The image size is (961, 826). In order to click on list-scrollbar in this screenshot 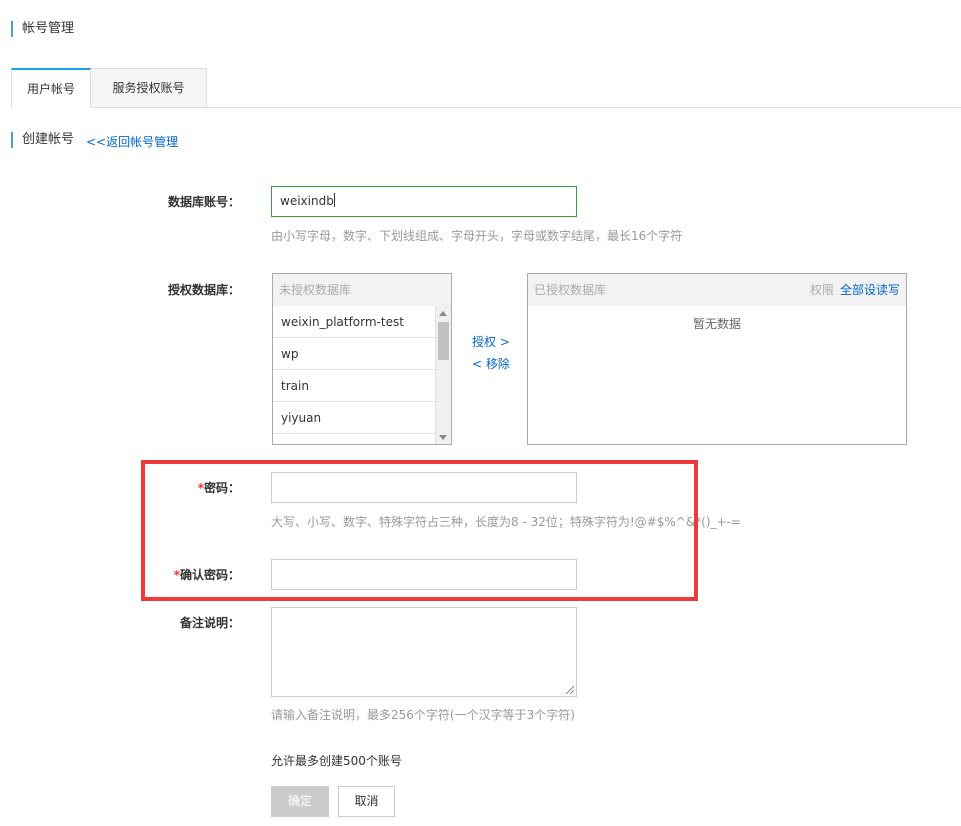, I will do `click(443, 375)`.